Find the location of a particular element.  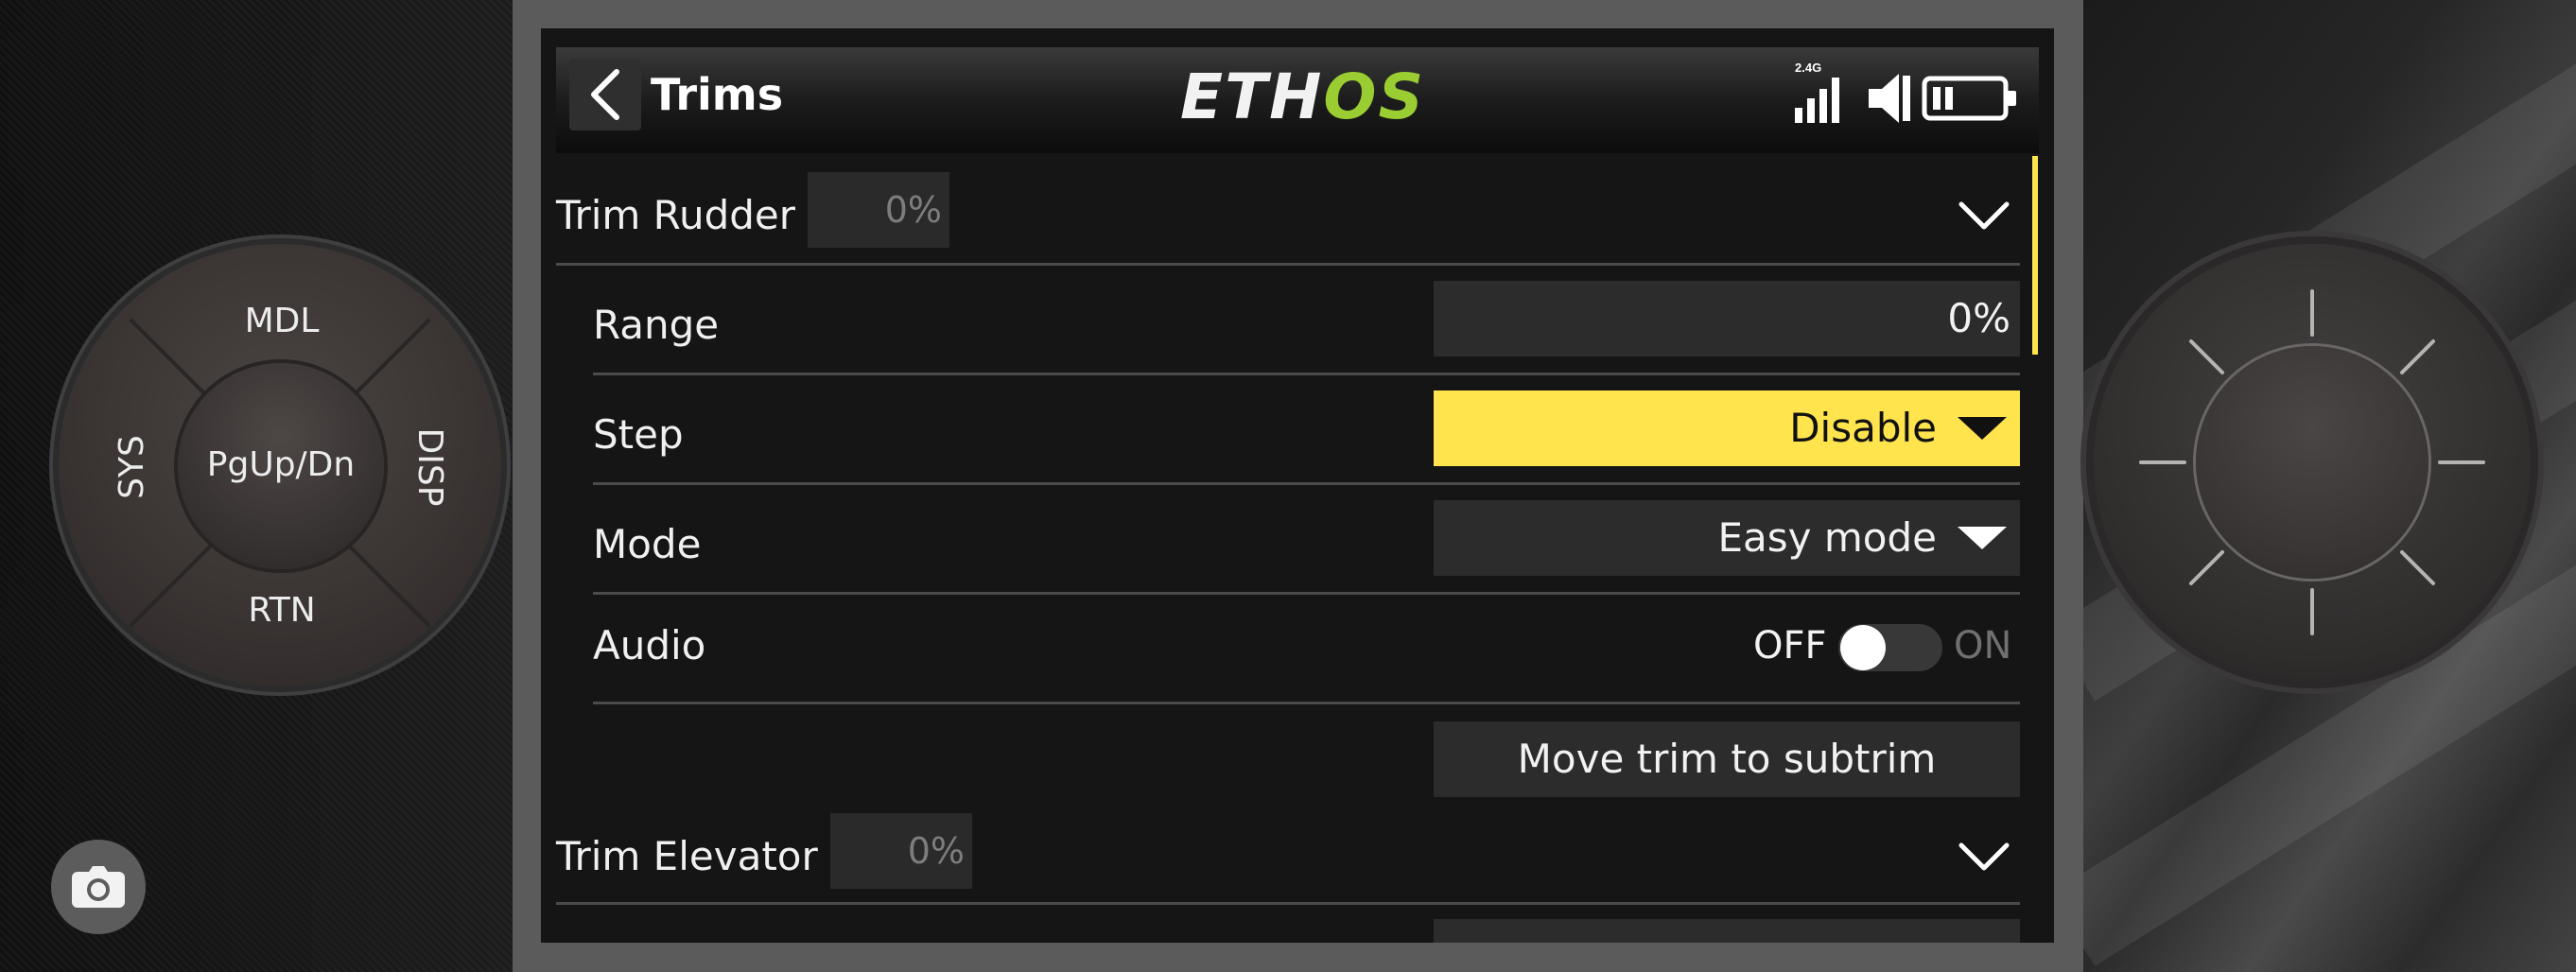

scroll-indicator is located at coordinates (2035, 255).